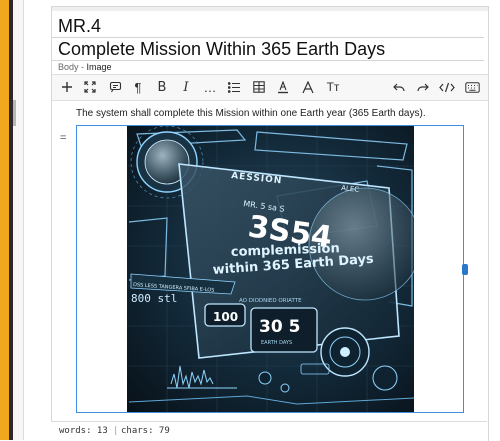 The height and width of the screenshot is (441, 500). Describe the element at coordinates (154, 298) in the screenshot. I see `image-left-value: 800 stl` at that location.